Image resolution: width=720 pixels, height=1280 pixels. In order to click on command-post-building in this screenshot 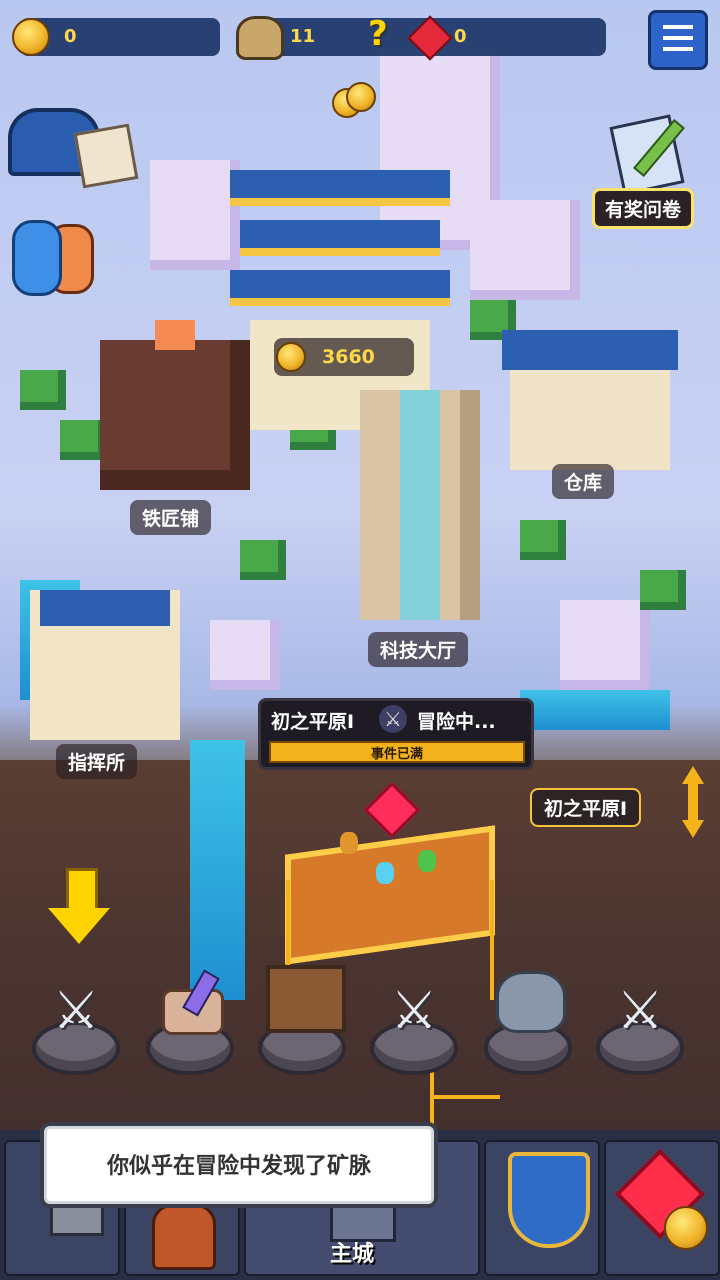, I will do `click(105, 665)`.